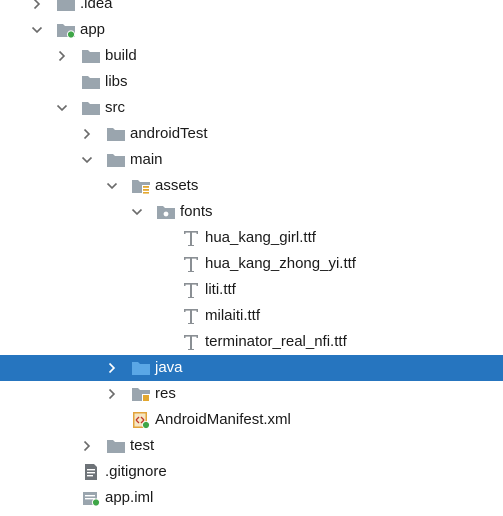 This screenshot has width=503, height=516. What do you see at coordinates (251, 394) in the screenshot?
I see `tree-row-res: res` at bounding box center [251, 394].